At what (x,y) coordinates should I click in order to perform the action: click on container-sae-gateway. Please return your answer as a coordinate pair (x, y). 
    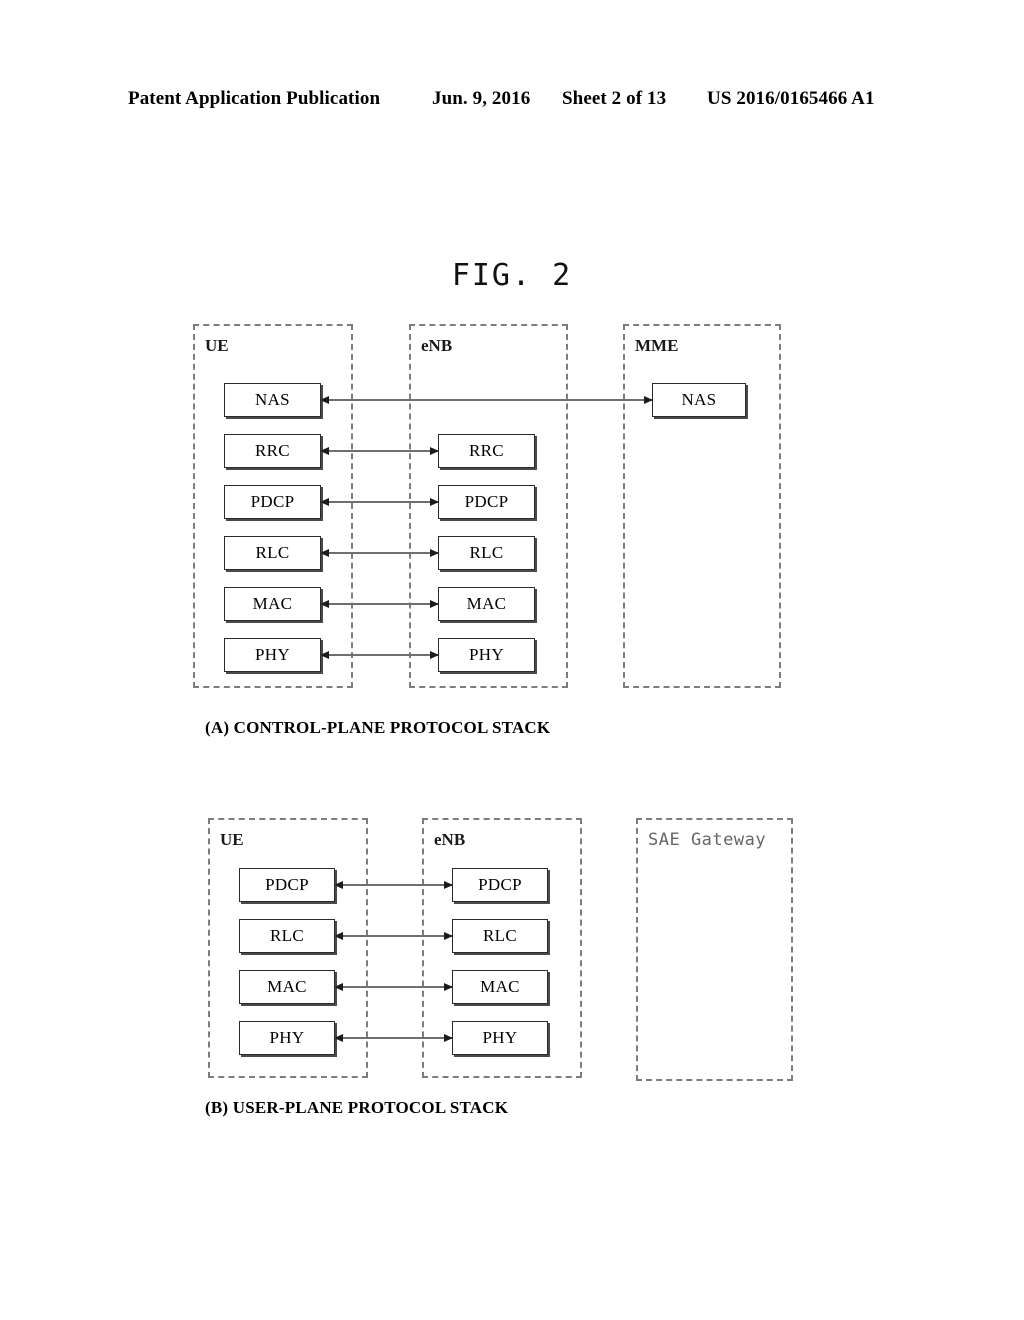
    Looking at the image, I should click on (714, 949).